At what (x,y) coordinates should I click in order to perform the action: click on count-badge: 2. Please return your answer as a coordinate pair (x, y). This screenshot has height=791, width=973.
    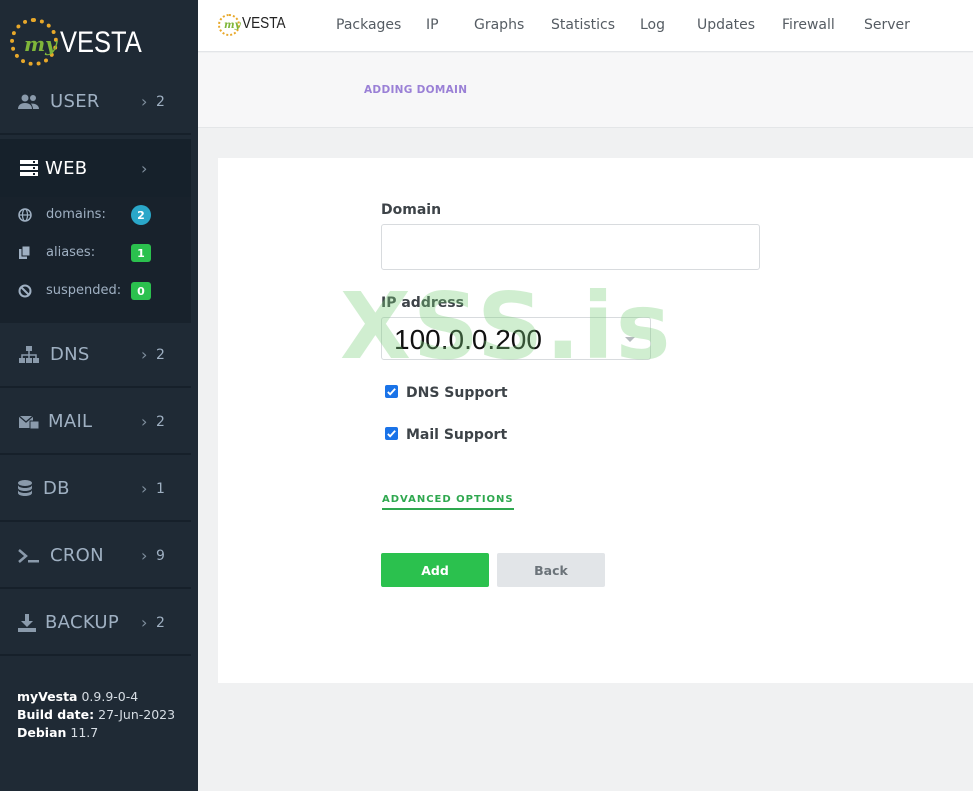
    Looking at the image, I should click on (141, 215).